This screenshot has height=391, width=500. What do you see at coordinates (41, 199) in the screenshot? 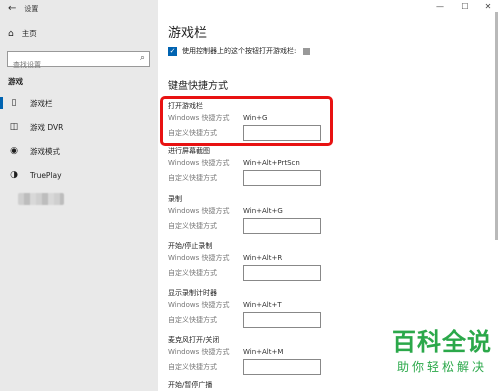
I see `blurred-item` at bounding box center [41, 199].